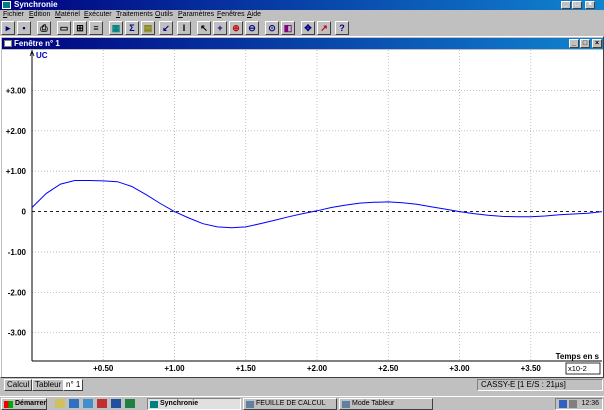 The width and height of the screenshot is (604, 410). What do you see at coordinates (302, 5) in the screenshot?
I see `app-title-bar: Synchronie _ □ ×` at bounding box center [302, 5].